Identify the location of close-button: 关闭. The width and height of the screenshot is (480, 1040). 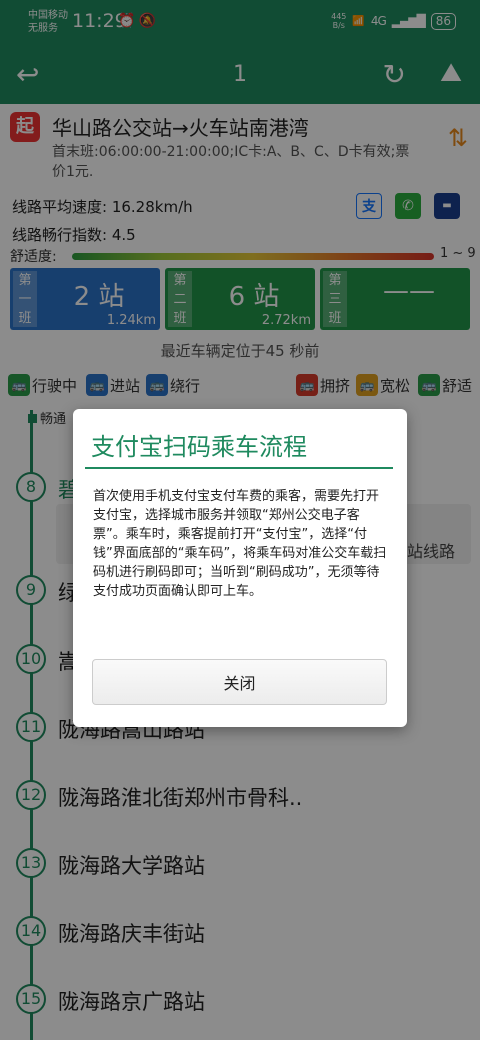
(239, 682).